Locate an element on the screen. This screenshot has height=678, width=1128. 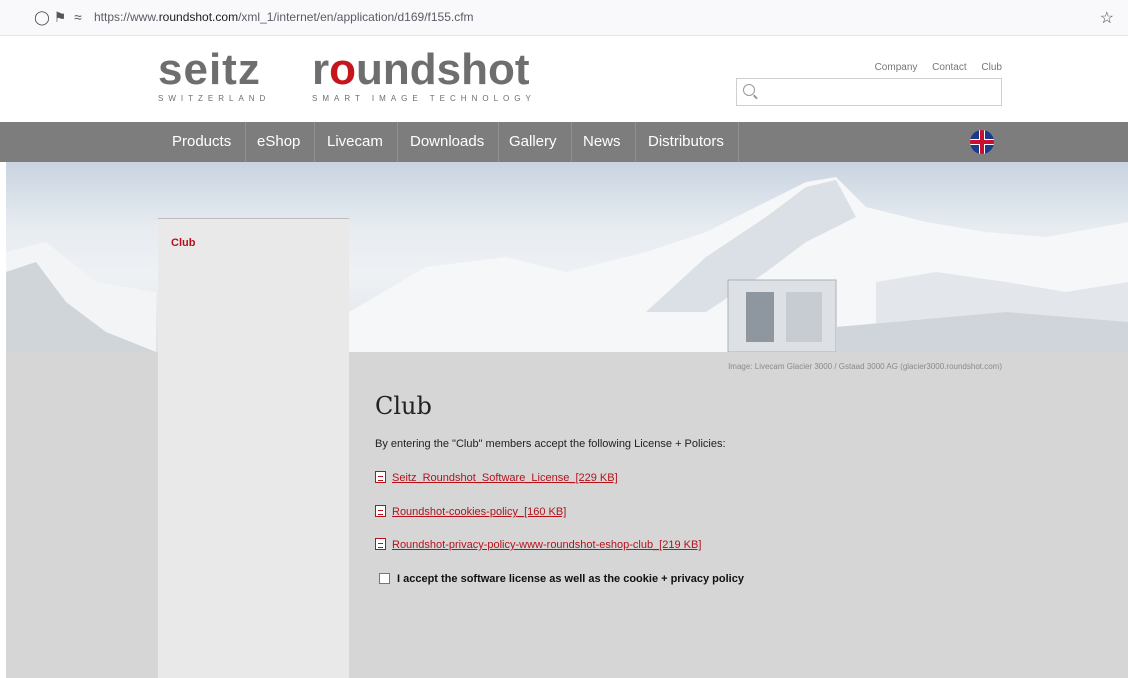
nav-item-distributors: Distributors is located at coordinates (686, 142).